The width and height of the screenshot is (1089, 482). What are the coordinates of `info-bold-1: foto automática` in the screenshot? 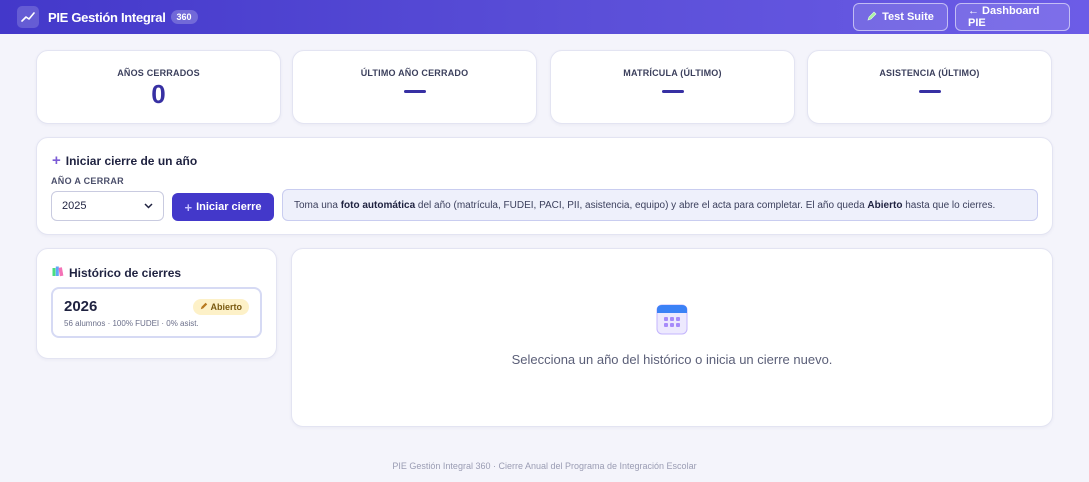 It's located at (378, 205).